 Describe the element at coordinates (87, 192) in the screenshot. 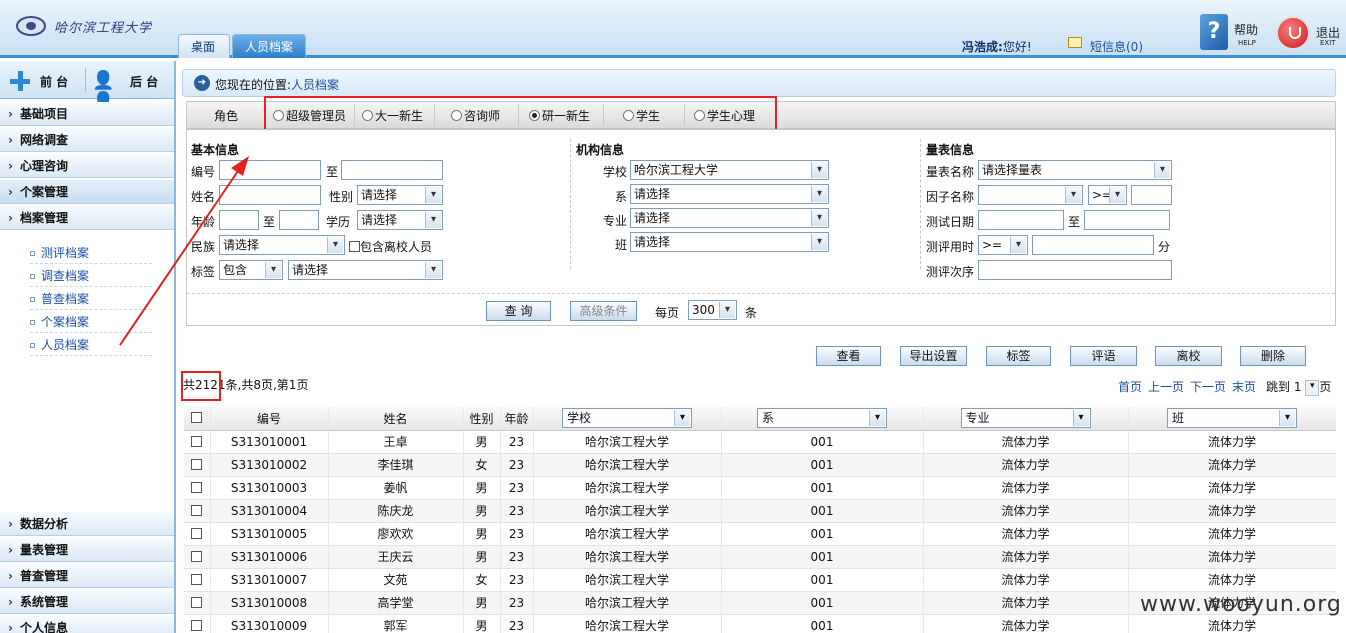

I see `sidebar-item-cases: › 个案管理` at that location.